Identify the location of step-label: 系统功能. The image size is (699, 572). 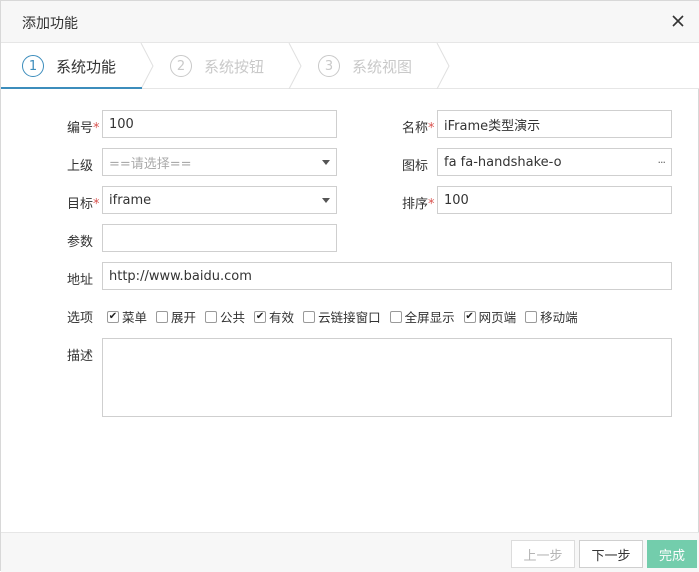
(86, 66).